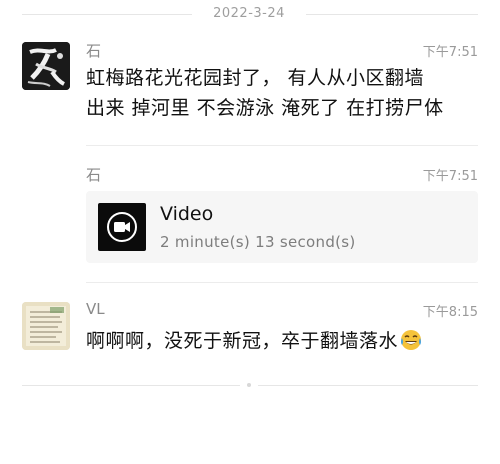 The width and height of the screenshot is (500, 464). What do you see at coordinates (258, 242) in the screenshot?
I see `video-duration: 2 minute(s) 13 second(s)` at bounding box center [258, 242].